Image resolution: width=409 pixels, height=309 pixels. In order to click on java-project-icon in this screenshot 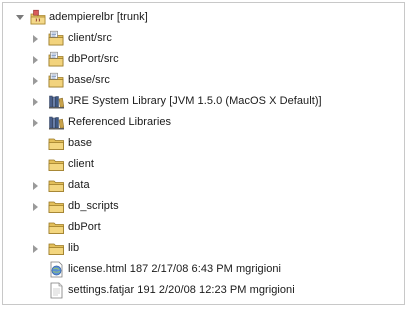, I will do `click(38, 17)`.